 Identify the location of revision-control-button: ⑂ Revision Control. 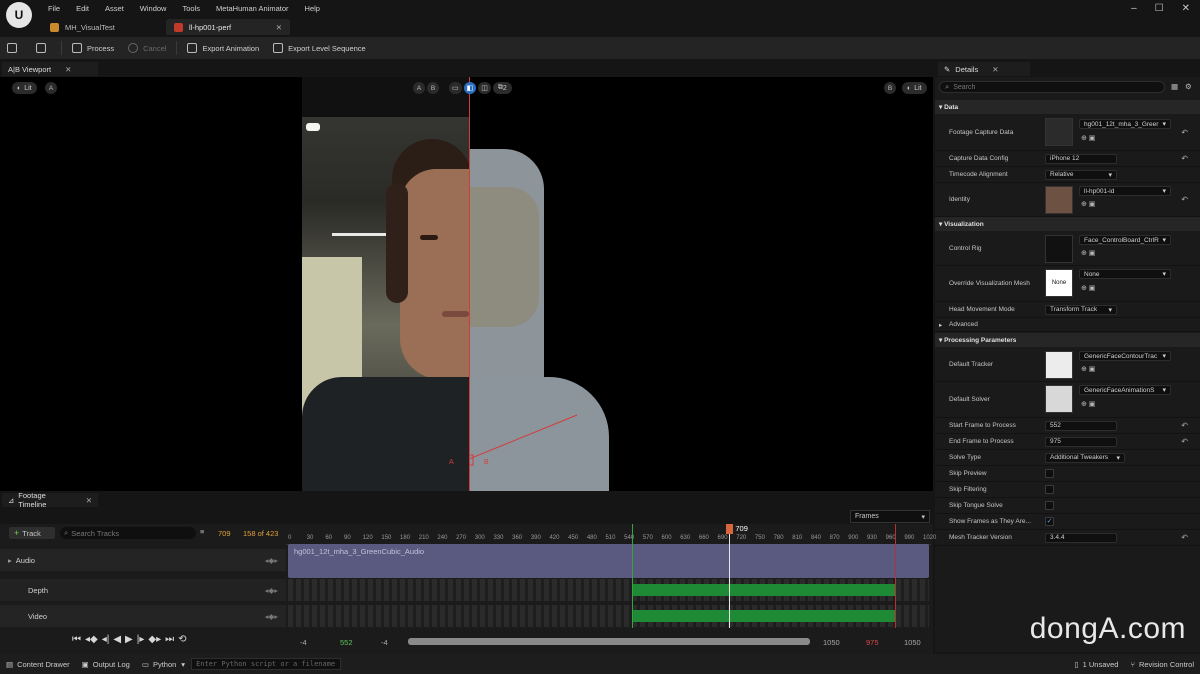
(1162, 664).